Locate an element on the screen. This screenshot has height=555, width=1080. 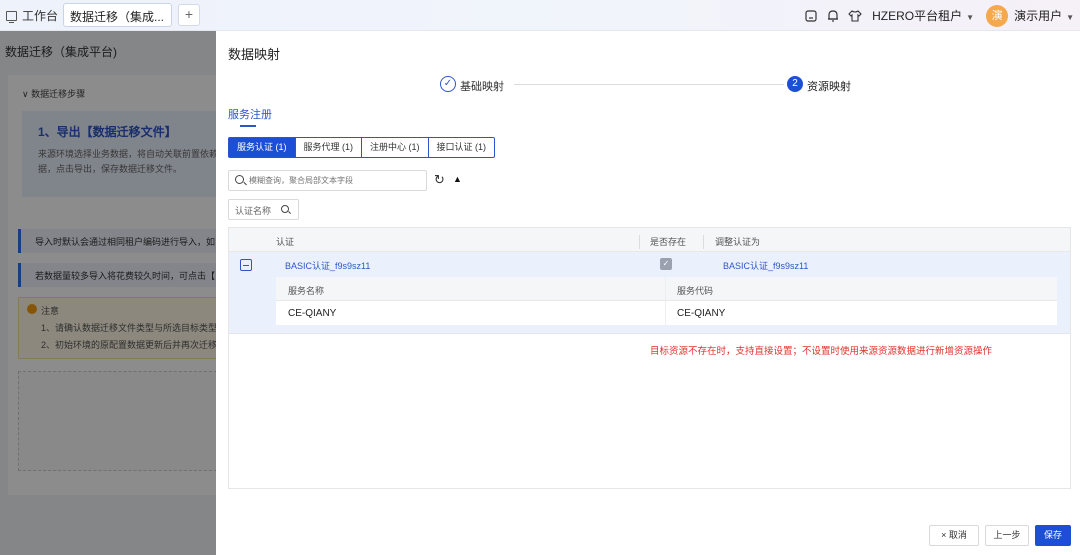
check-icon: ✓ is located at coordinates (448, 84).